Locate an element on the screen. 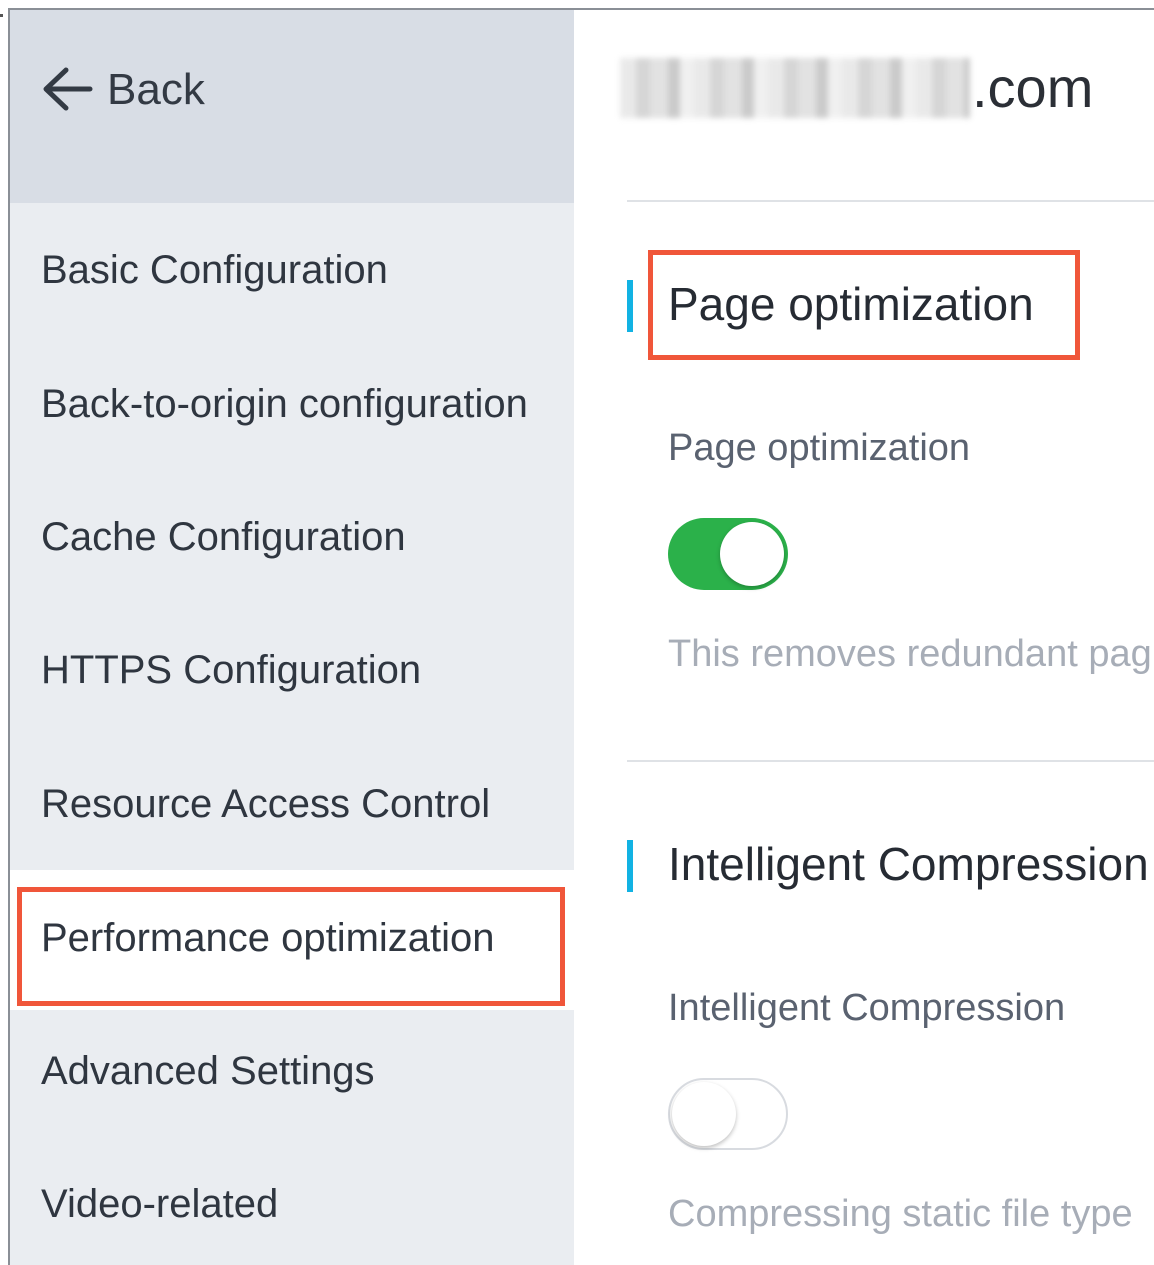  sidebar-item-cache-configuration: Cache Configuration is located at coordinates (292, 537).